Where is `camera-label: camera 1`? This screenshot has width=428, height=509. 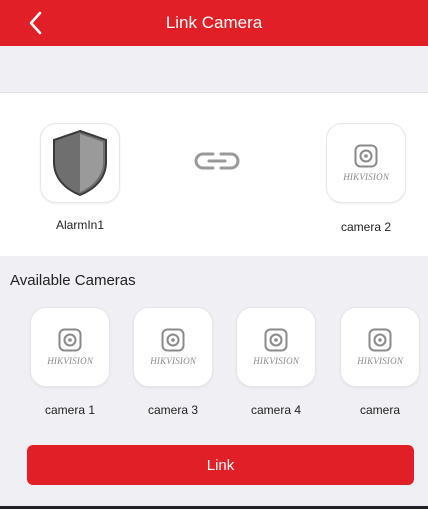 camera-label: camera 1 is located at coordinates (70, 410).